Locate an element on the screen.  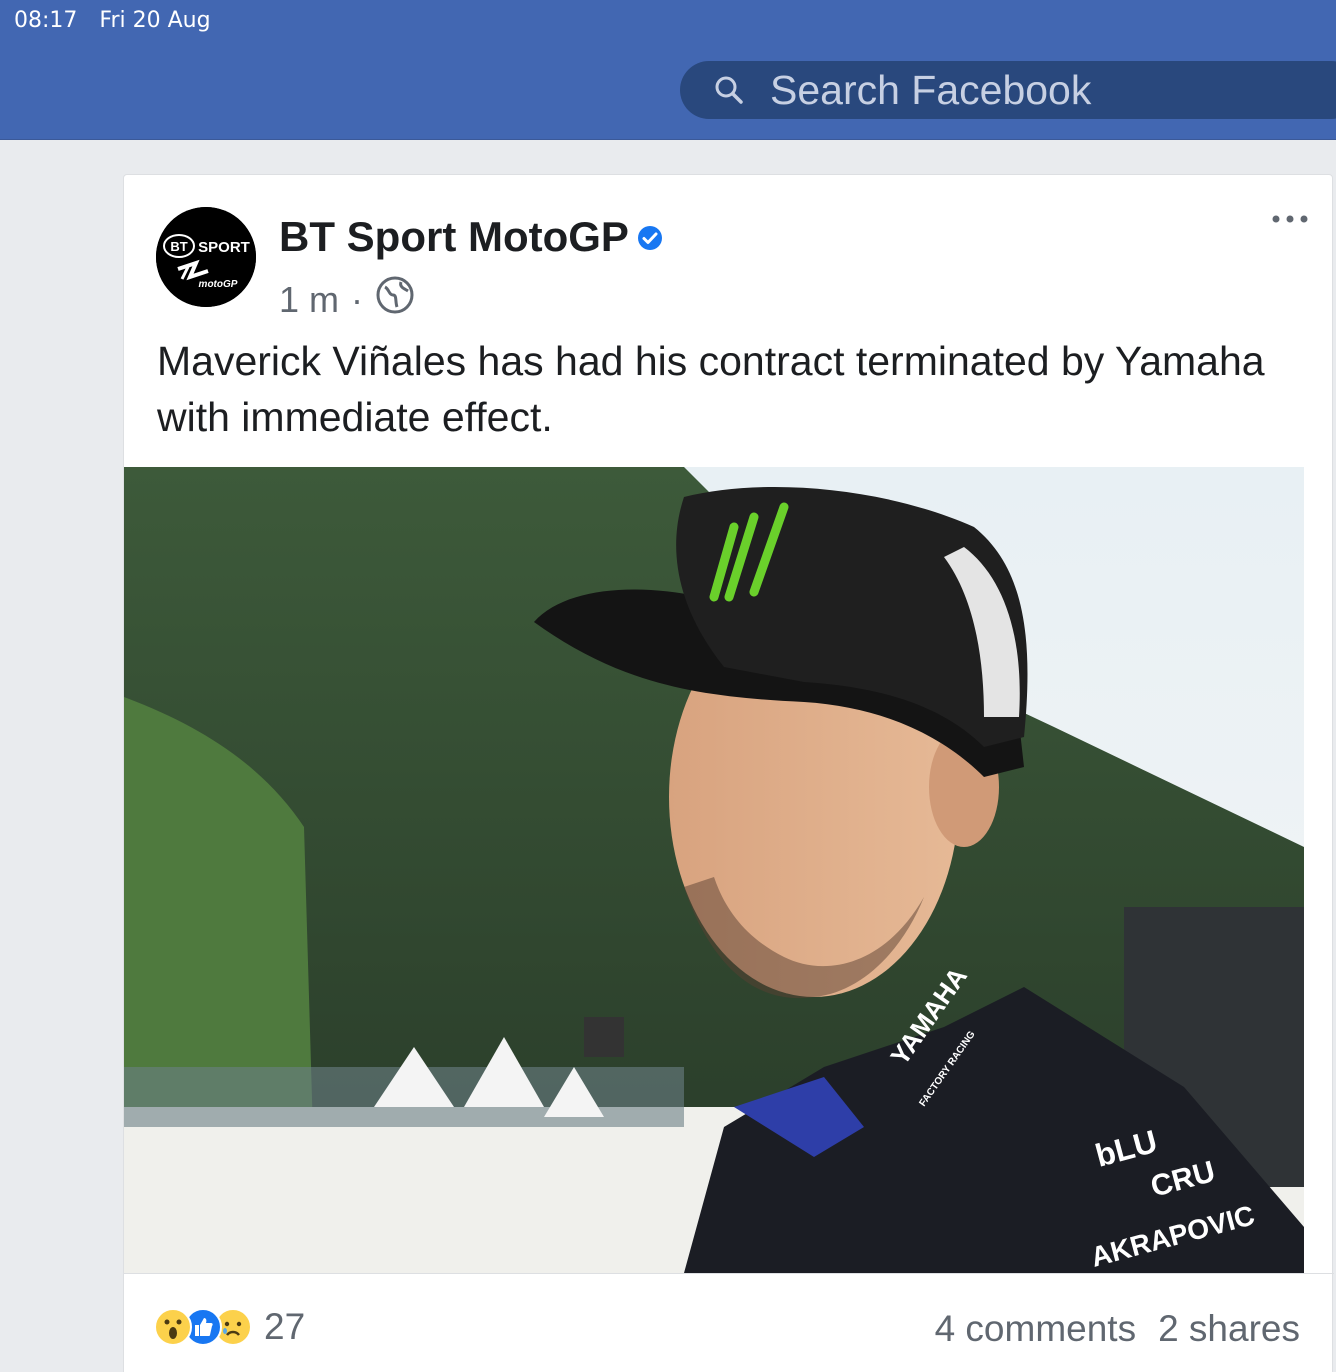
globe-icon is located at coordinates (395, 299).